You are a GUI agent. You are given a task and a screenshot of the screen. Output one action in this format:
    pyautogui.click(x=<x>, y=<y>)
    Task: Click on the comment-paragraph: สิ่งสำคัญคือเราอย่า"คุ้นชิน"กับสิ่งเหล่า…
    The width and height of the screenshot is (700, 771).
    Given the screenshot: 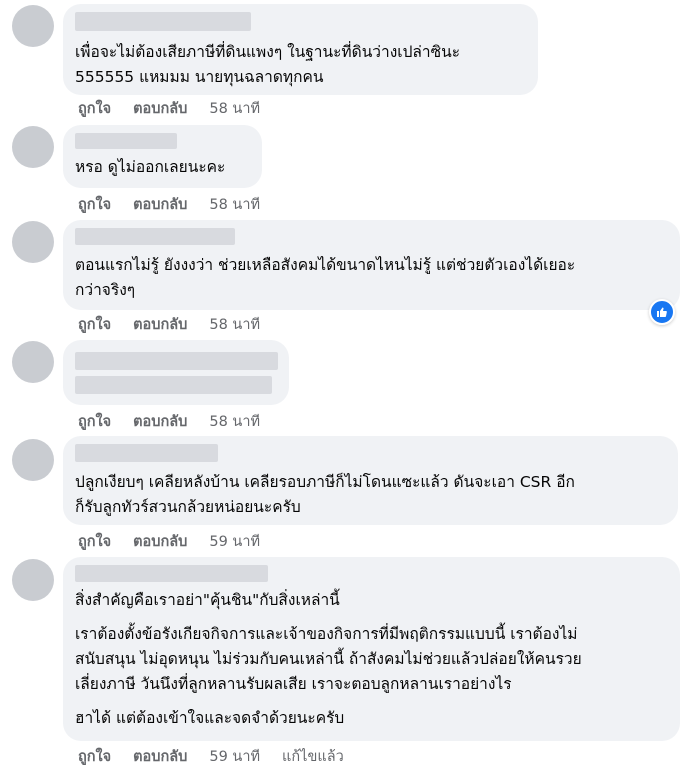 What is the action you would take?
    pyautogui.click(x=371, y=600)
    